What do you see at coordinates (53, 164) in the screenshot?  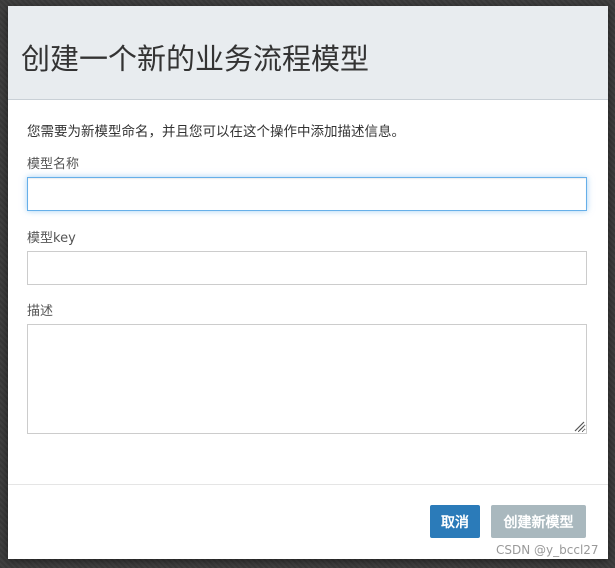 I see `model-name-label: 模型名称` at bounding box center [53, 164].